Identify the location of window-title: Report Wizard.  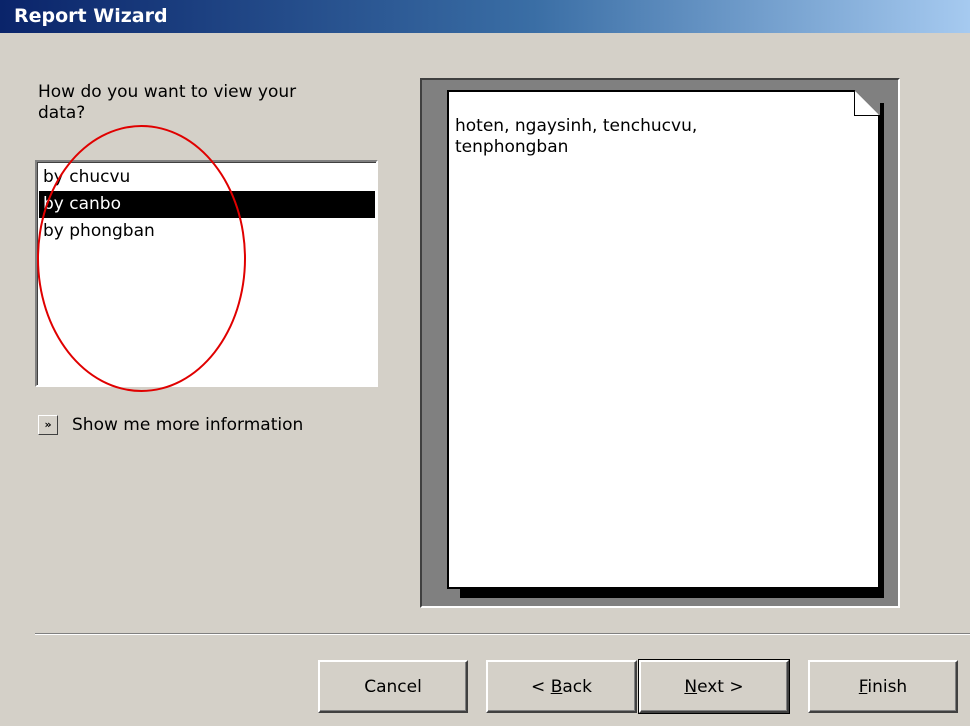
(91, 16).